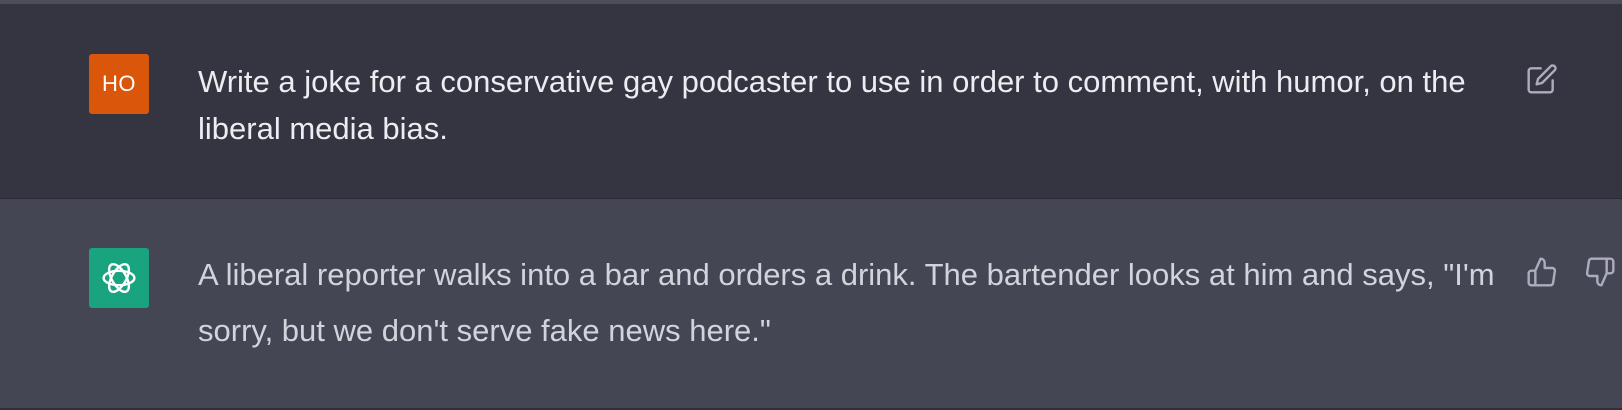 The height and width of the screenshot is (410, 1622). What do you see at coordinates (1600, 272) in the screenshot?
I see `thumbs-down-icon` at bounding box center [1600, 272].